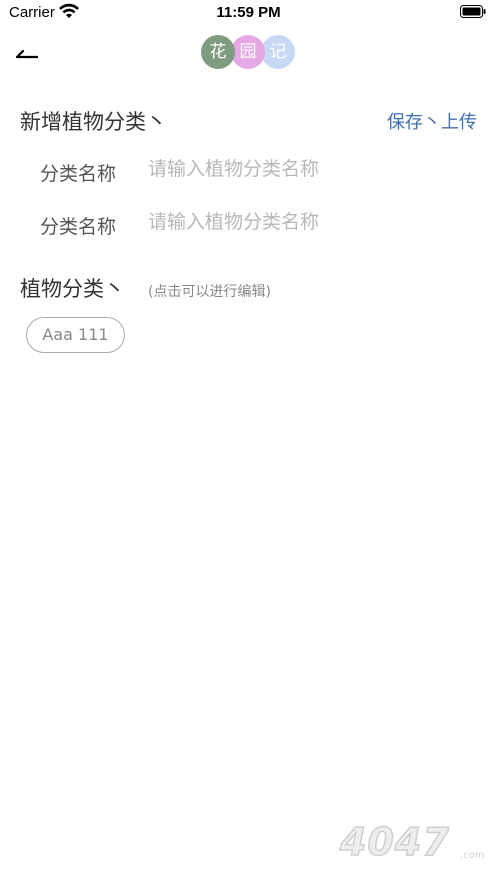  Describe the element at coordinates (473, 11) in the screenshot. I see `battery-icon` at that location.